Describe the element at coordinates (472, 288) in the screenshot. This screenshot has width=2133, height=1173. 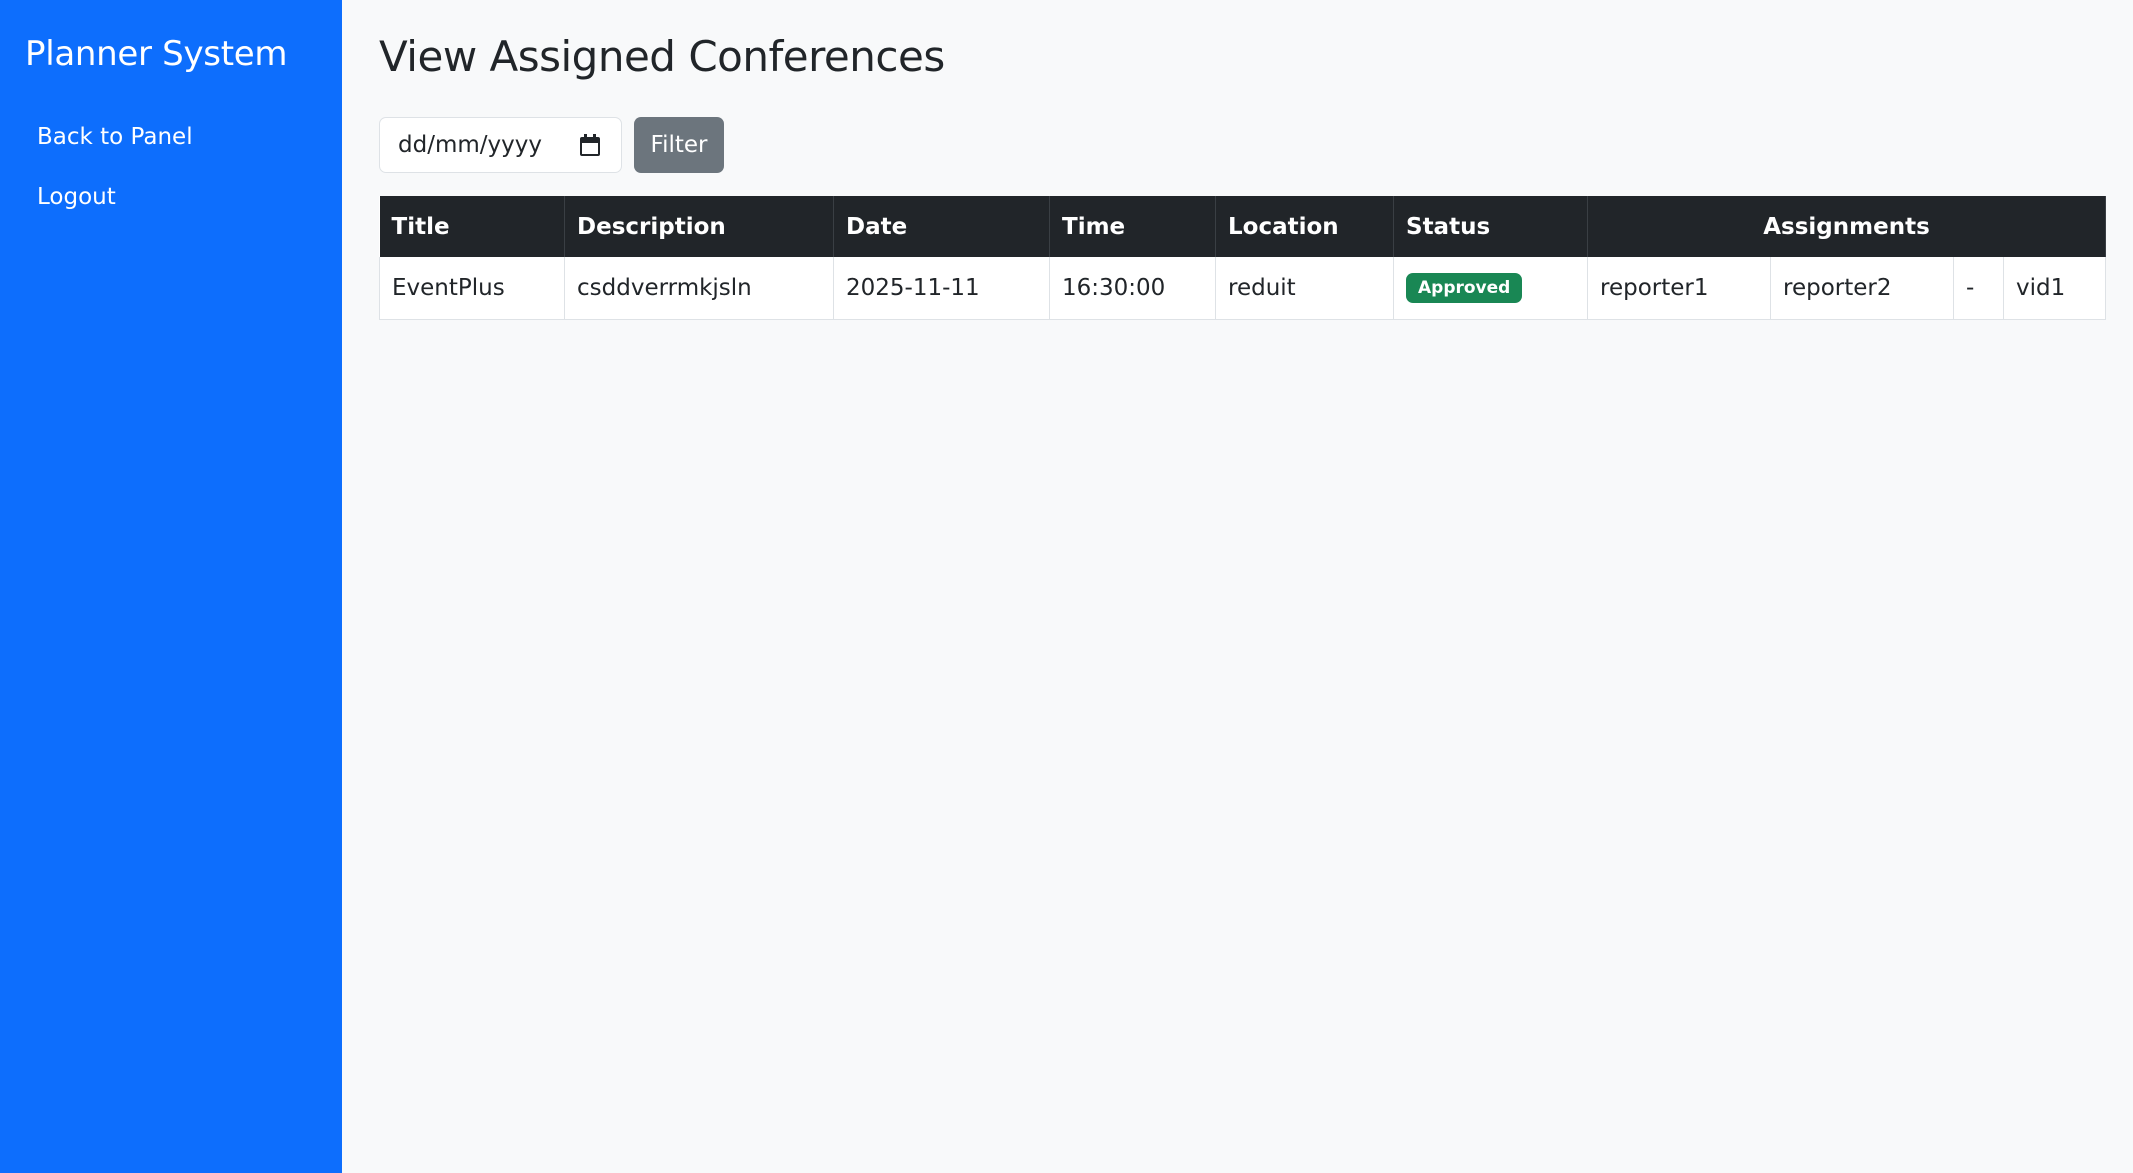
I see `cell-title: EventPlus` at that location.